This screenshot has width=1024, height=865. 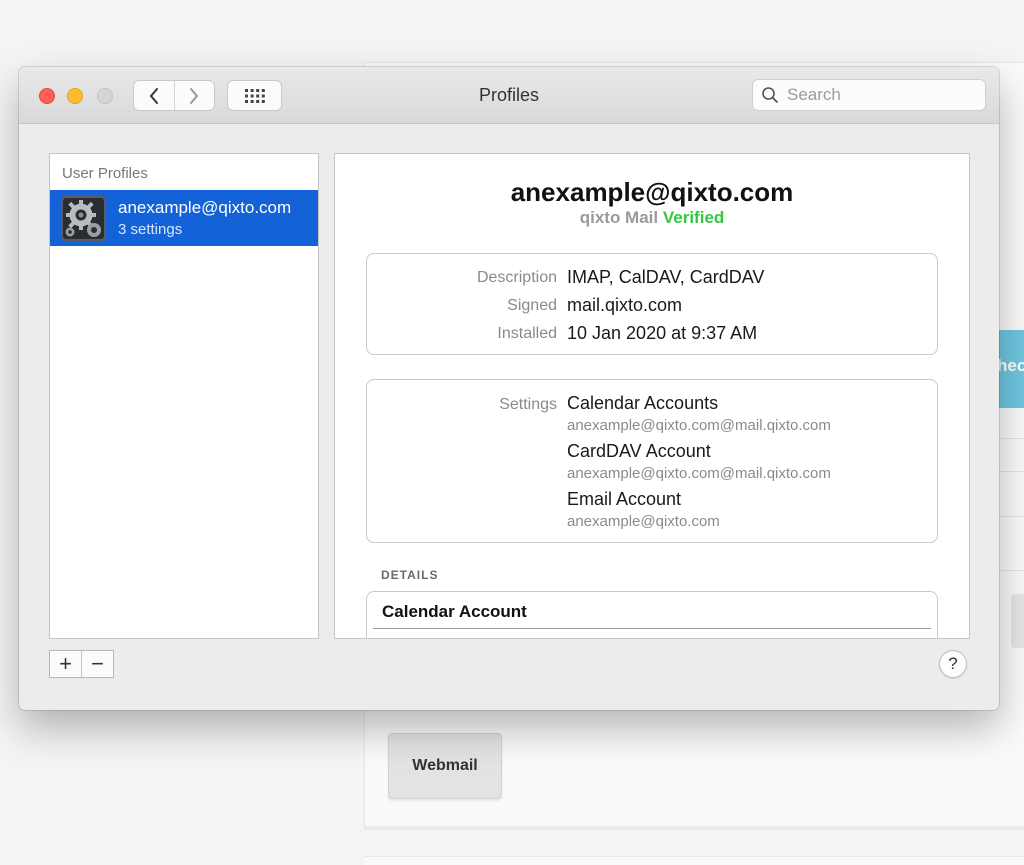 I want to click on webmail-button: Webmail, so click(x=445, y=766).